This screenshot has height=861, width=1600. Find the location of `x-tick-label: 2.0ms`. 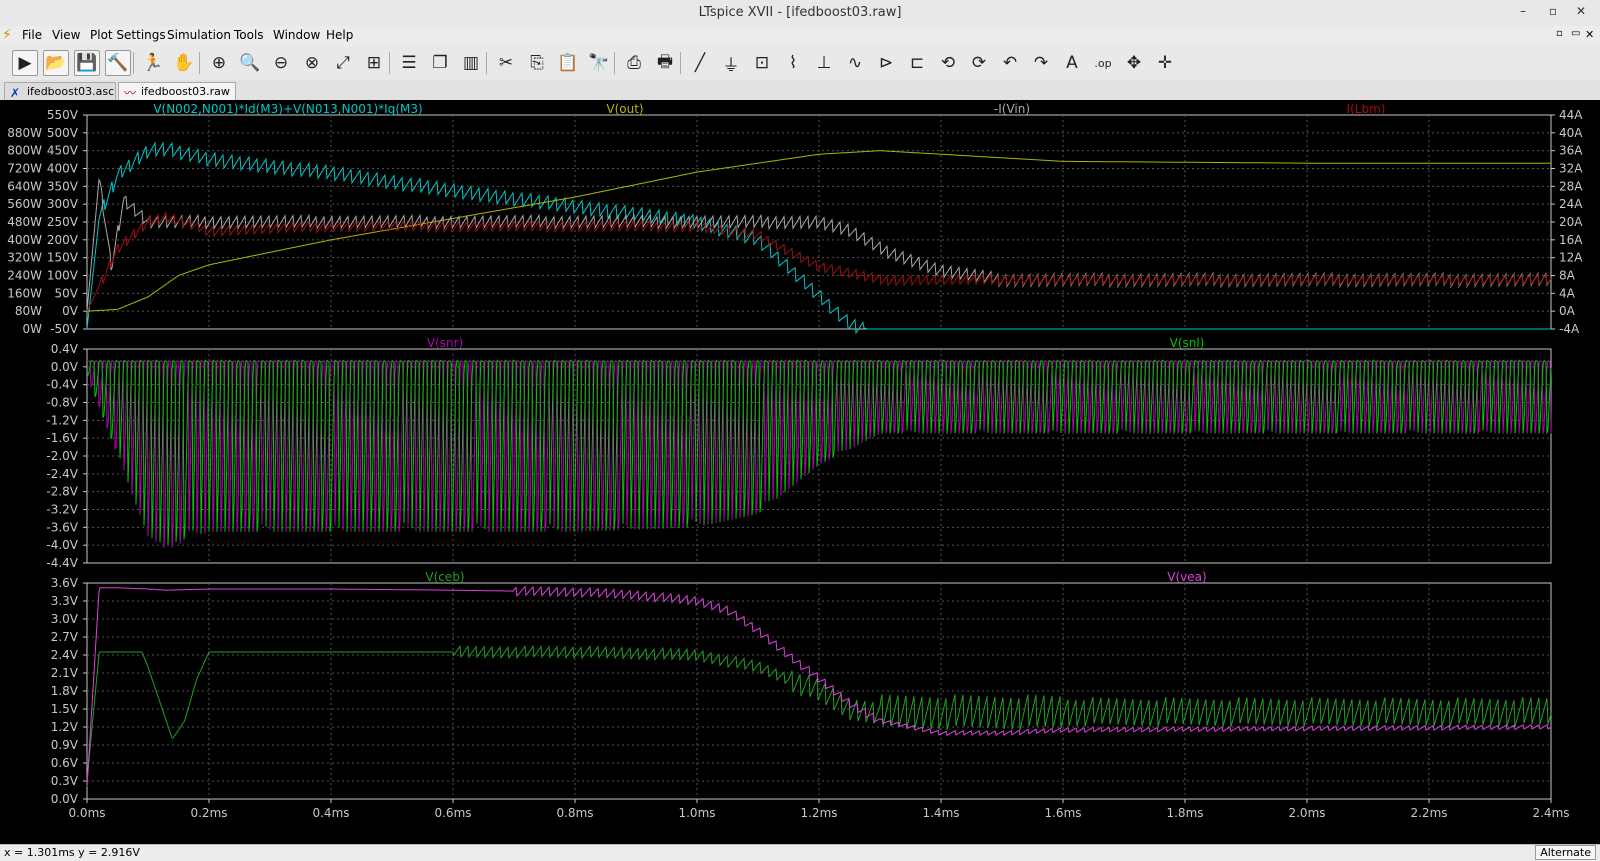

x-tick-label: 2.0ms is located at coordinates (1306, 813).